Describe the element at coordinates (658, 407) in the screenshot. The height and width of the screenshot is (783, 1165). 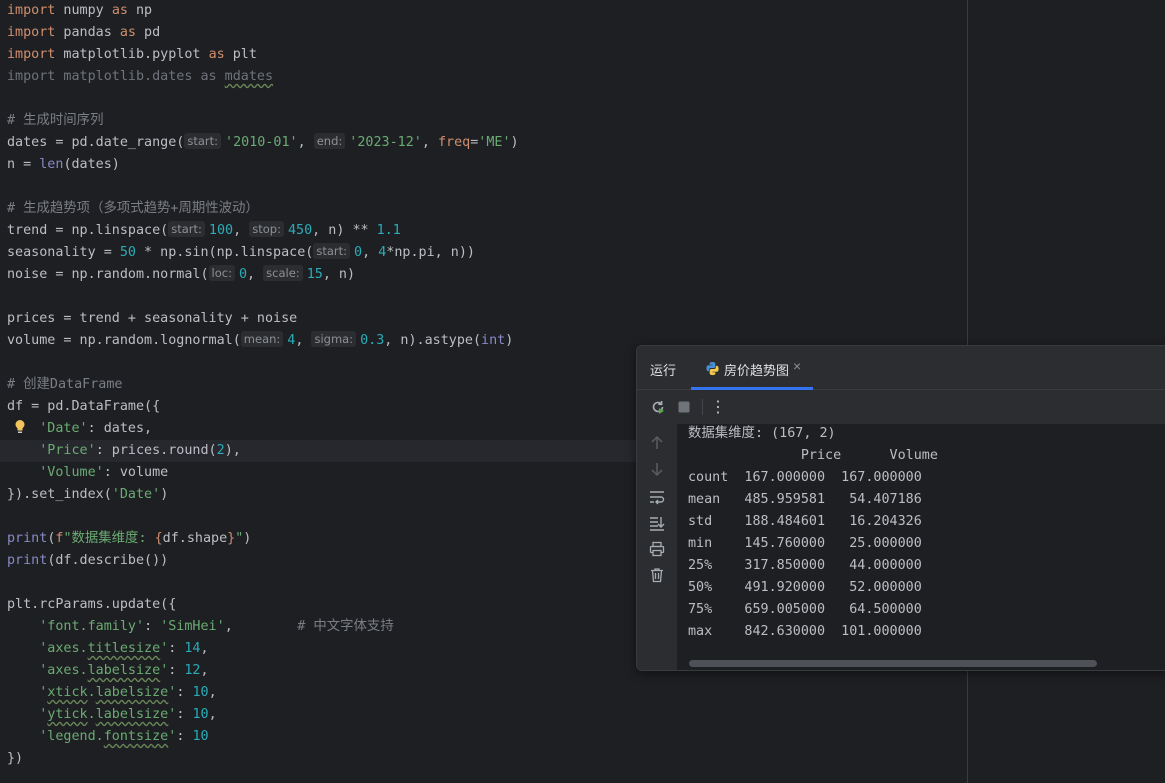
I see `rerun-icon` at that location.